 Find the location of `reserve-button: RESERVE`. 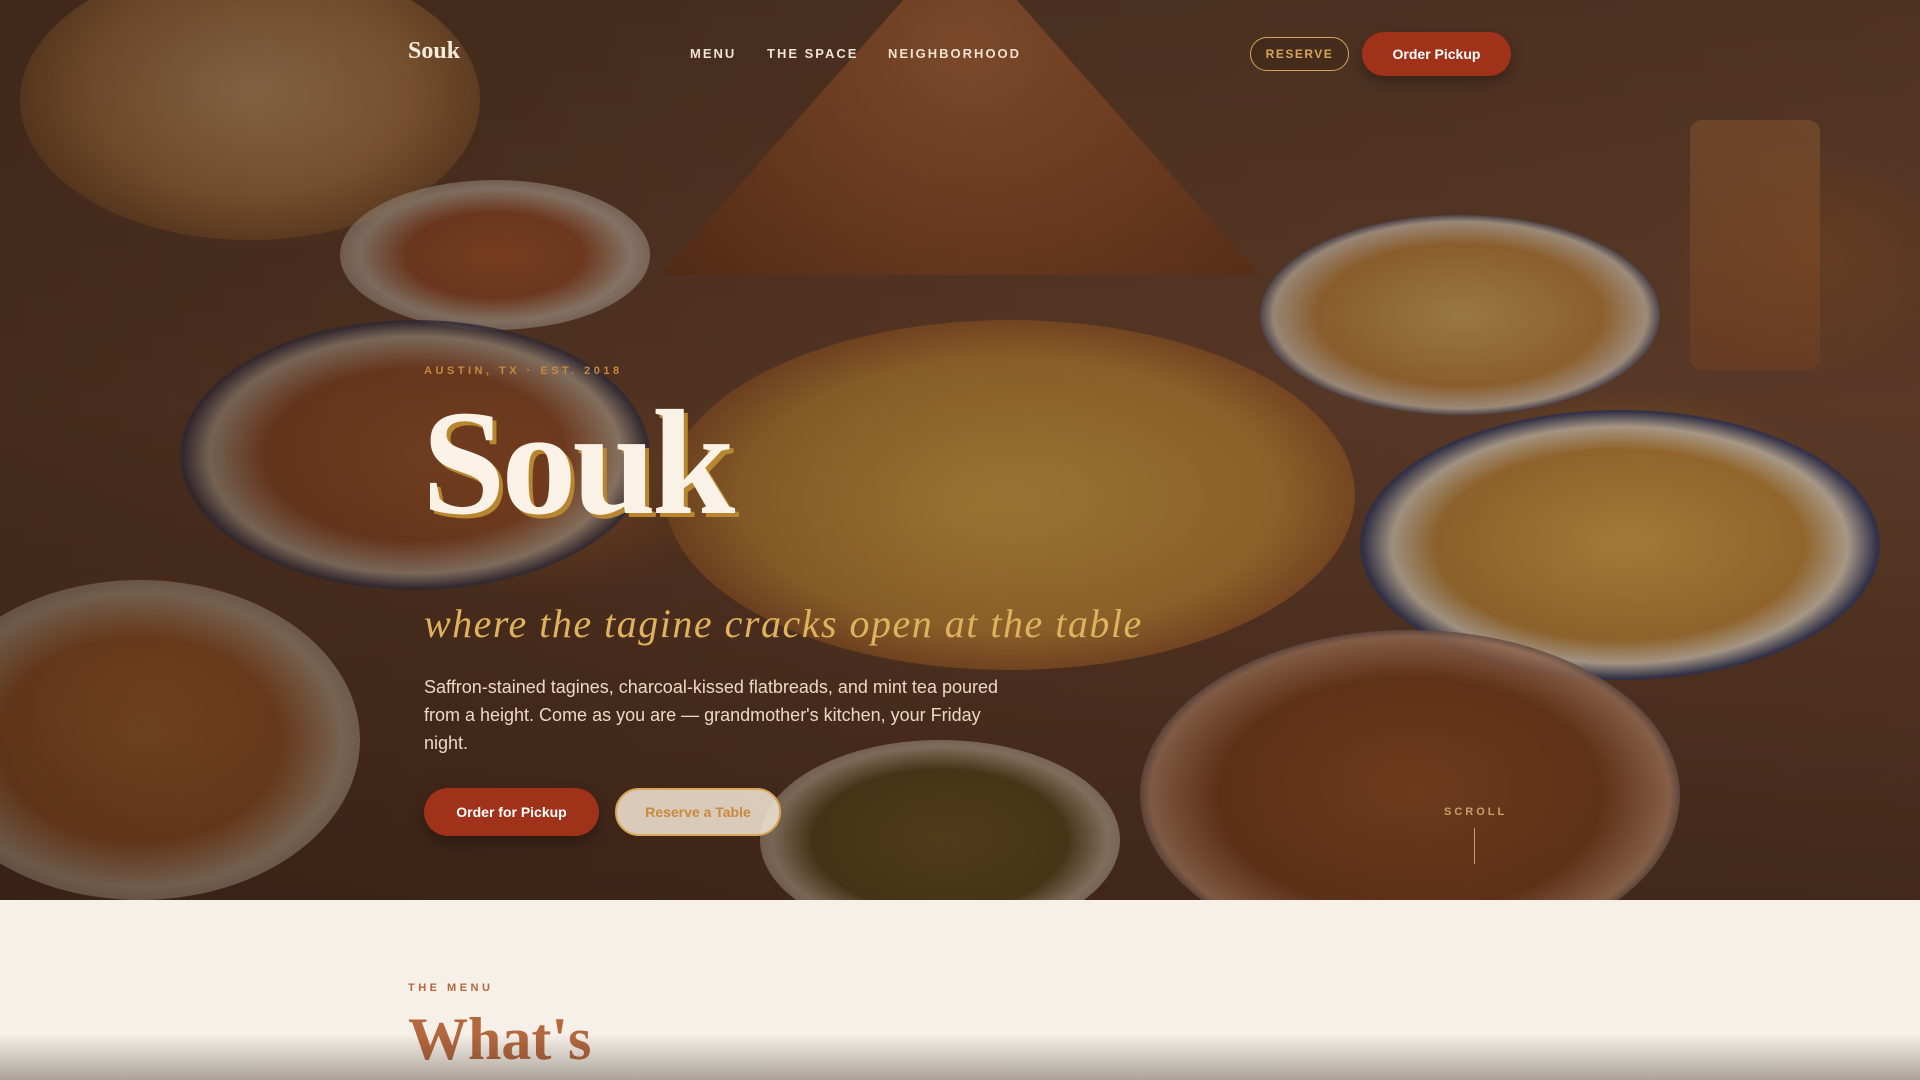

reserve-button: RESERVE is located at coordinates (1299, 54).